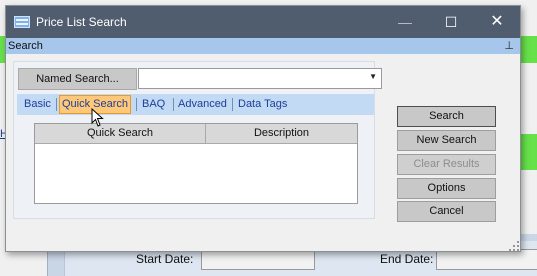 The width and height of the screenshot is (537, 276). What do you see at coordinates (446, 211) in the screenshot?
I see `cancel-button: Cancel` at bounding box center [446, 211].